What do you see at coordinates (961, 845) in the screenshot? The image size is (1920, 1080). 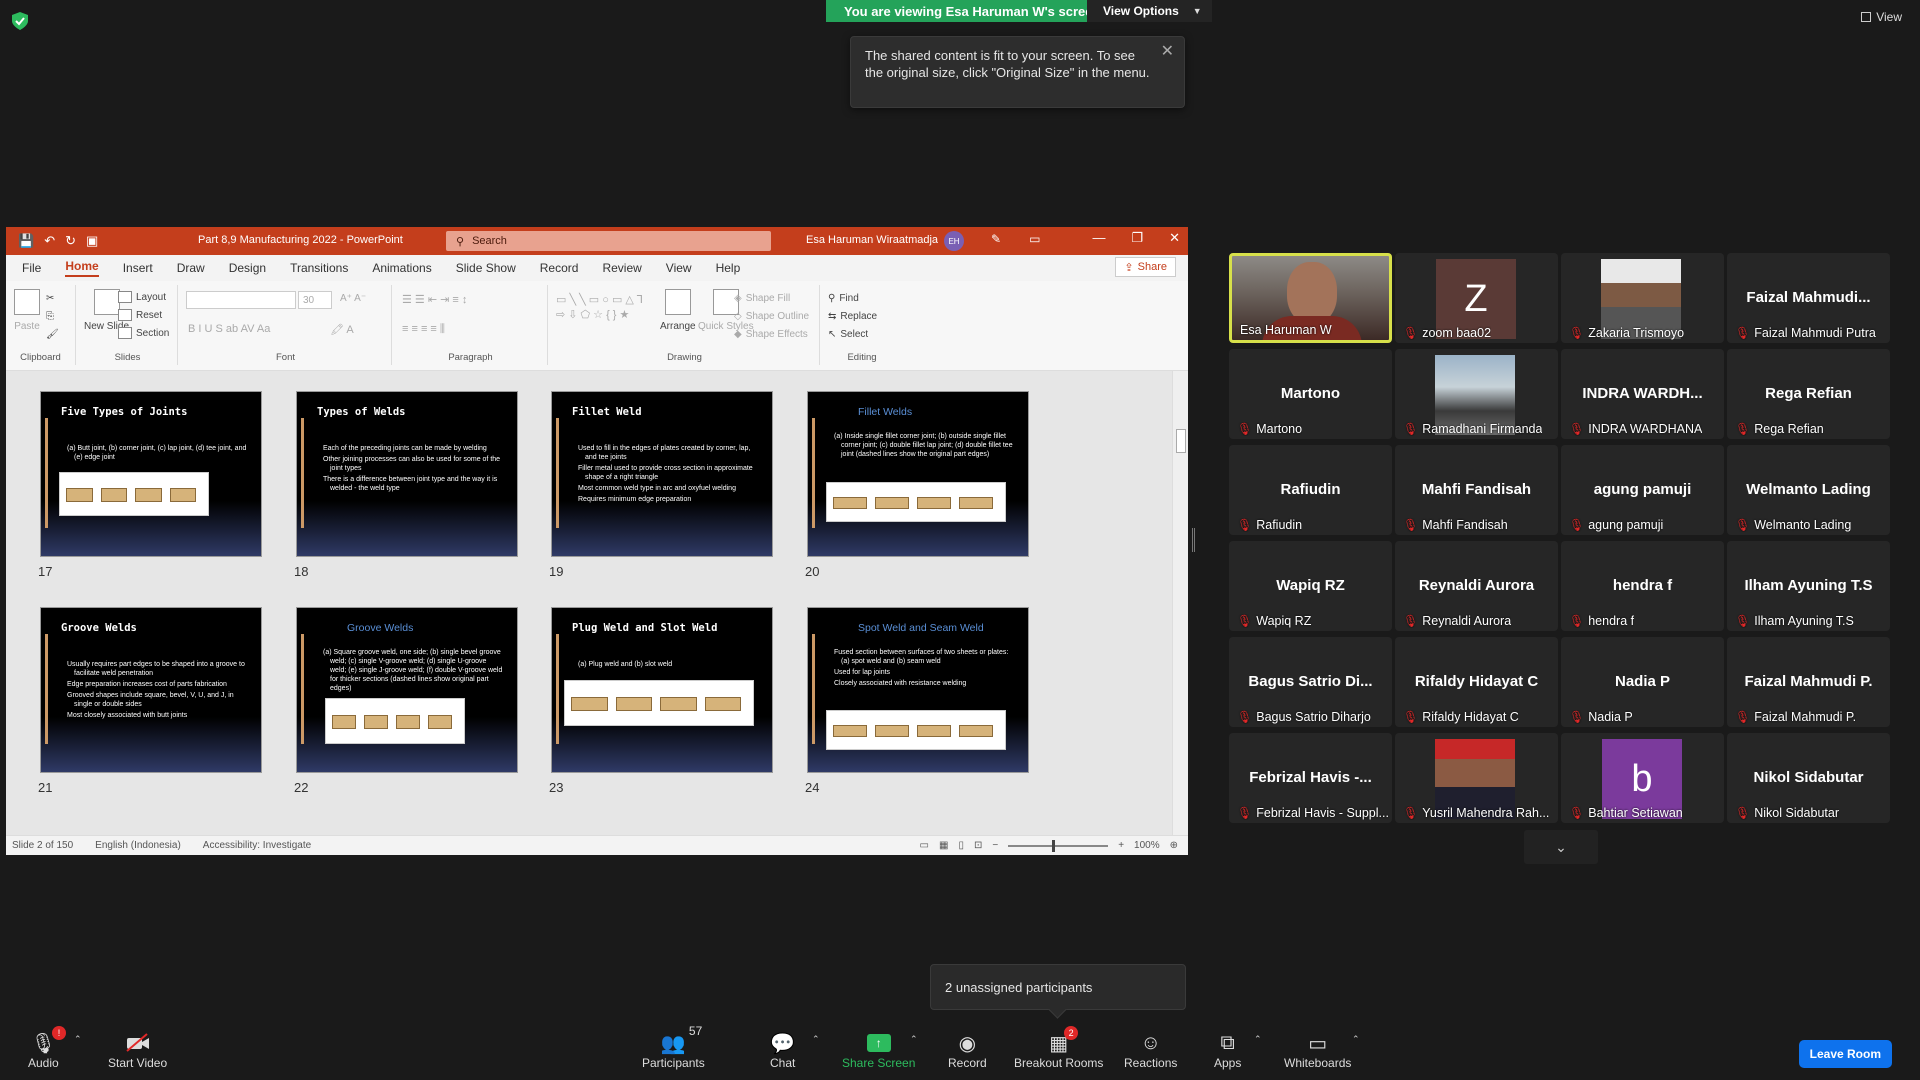 I see `reading-view-icon: ▯` at bounding box center [961, 845].